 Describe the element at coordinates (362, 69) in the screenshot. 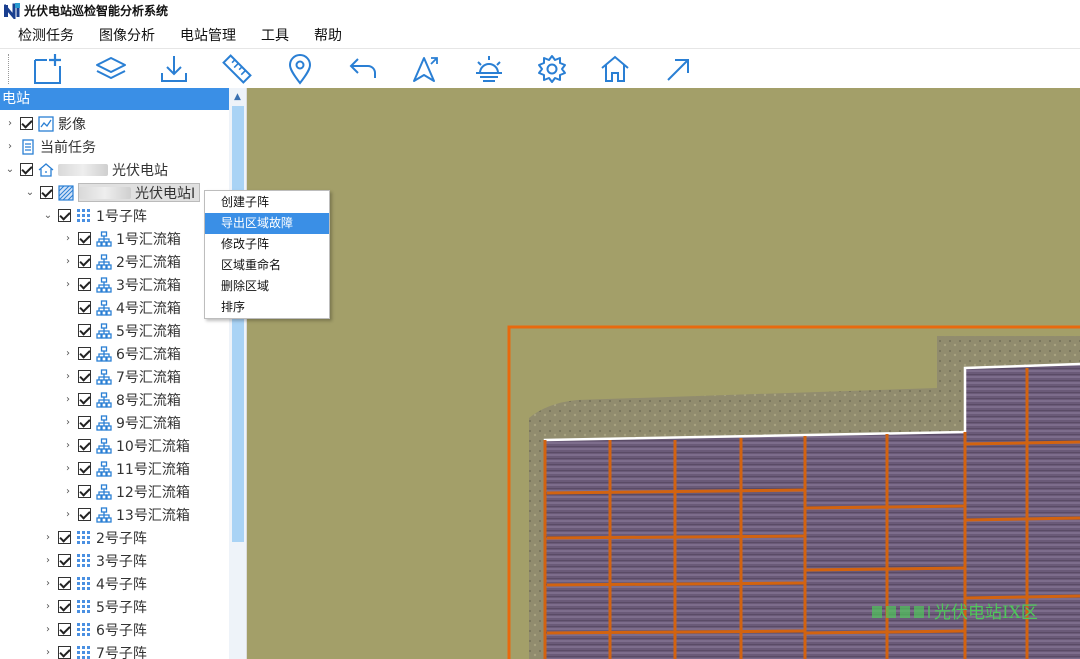

I see `undo-button` at that location.